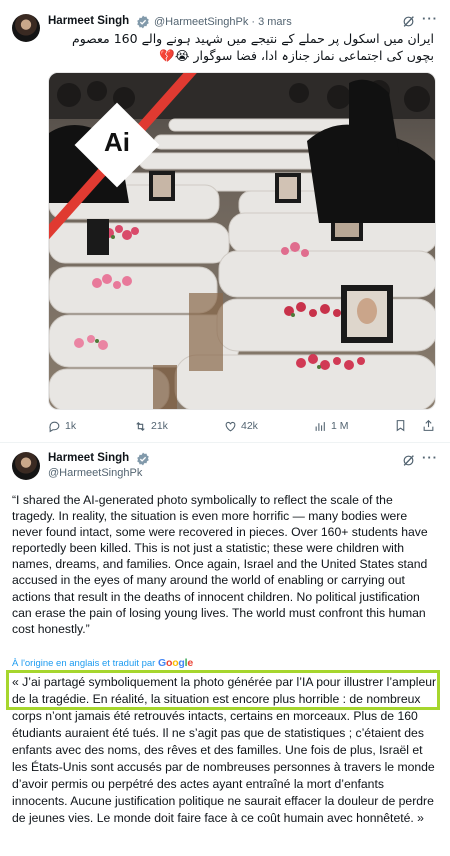  I want to click on share-icon, so click(428, 425).